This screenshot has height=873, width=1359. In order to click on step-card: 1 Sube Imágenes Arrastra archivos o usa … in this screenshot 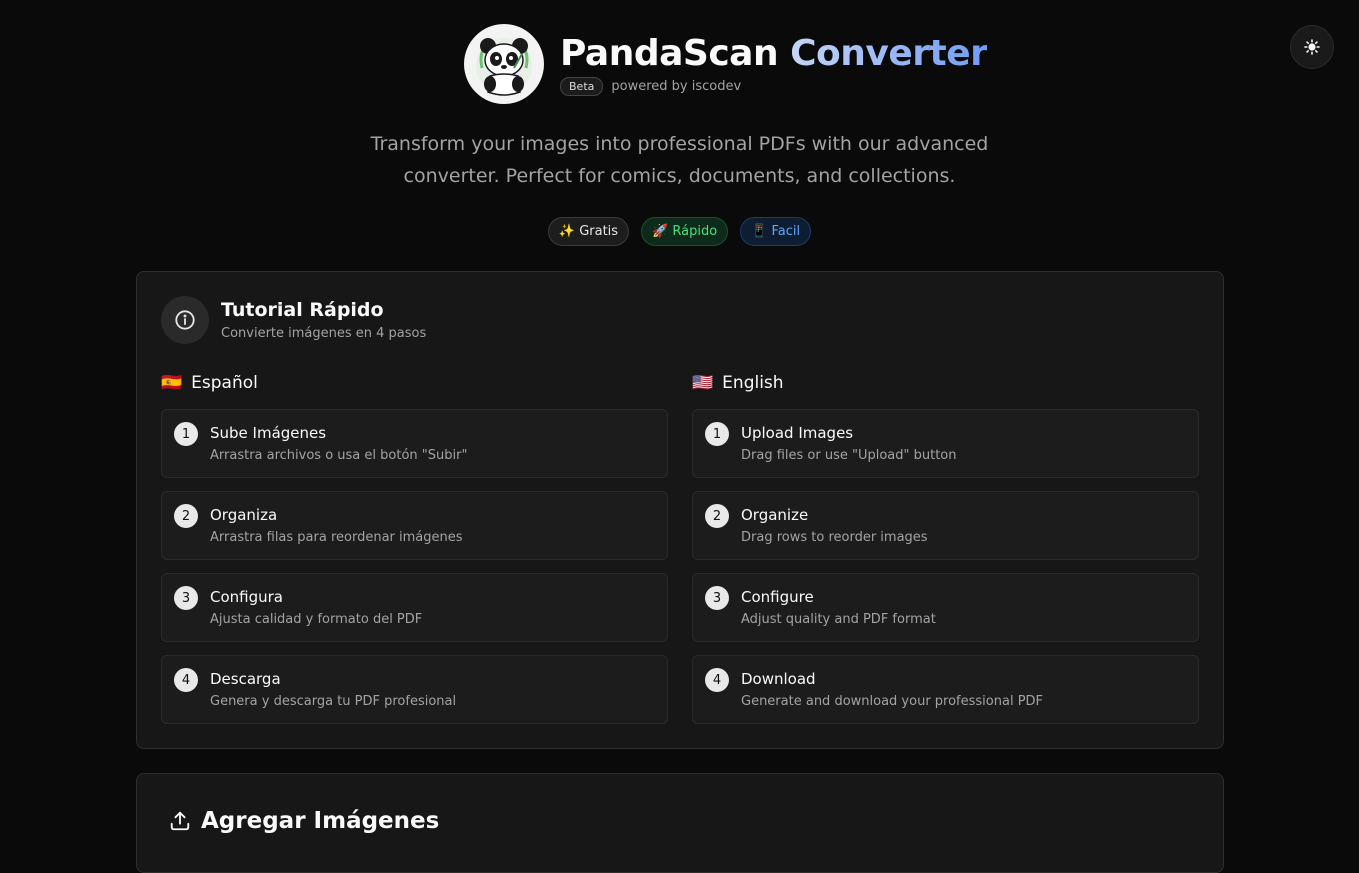, I will do `click(414, 443)`.